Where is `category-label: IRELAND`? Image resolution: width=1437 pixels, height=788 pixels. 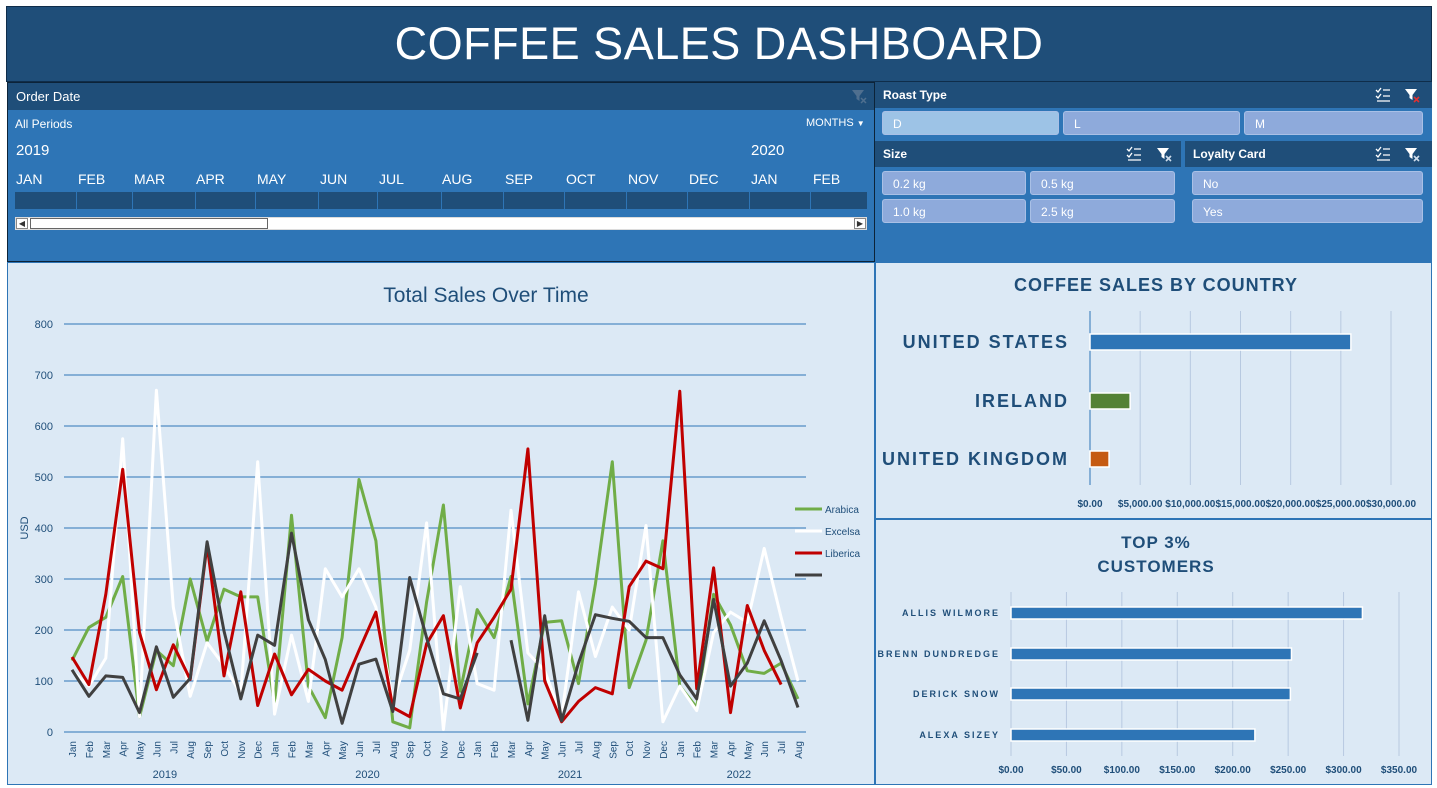 category-label: IRELAND is located at coordinates (1022, 401).